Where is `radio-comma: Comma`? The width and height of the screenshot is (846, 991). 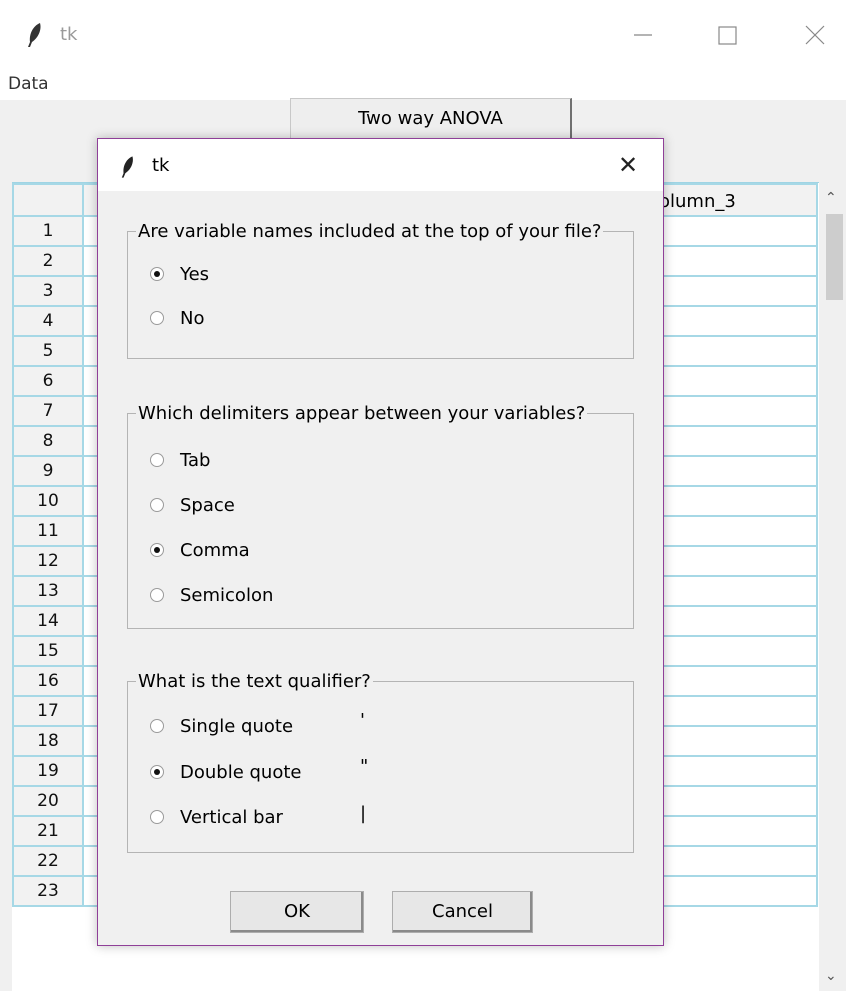
radio-comma: Comma is located at coordinates (200, 550).